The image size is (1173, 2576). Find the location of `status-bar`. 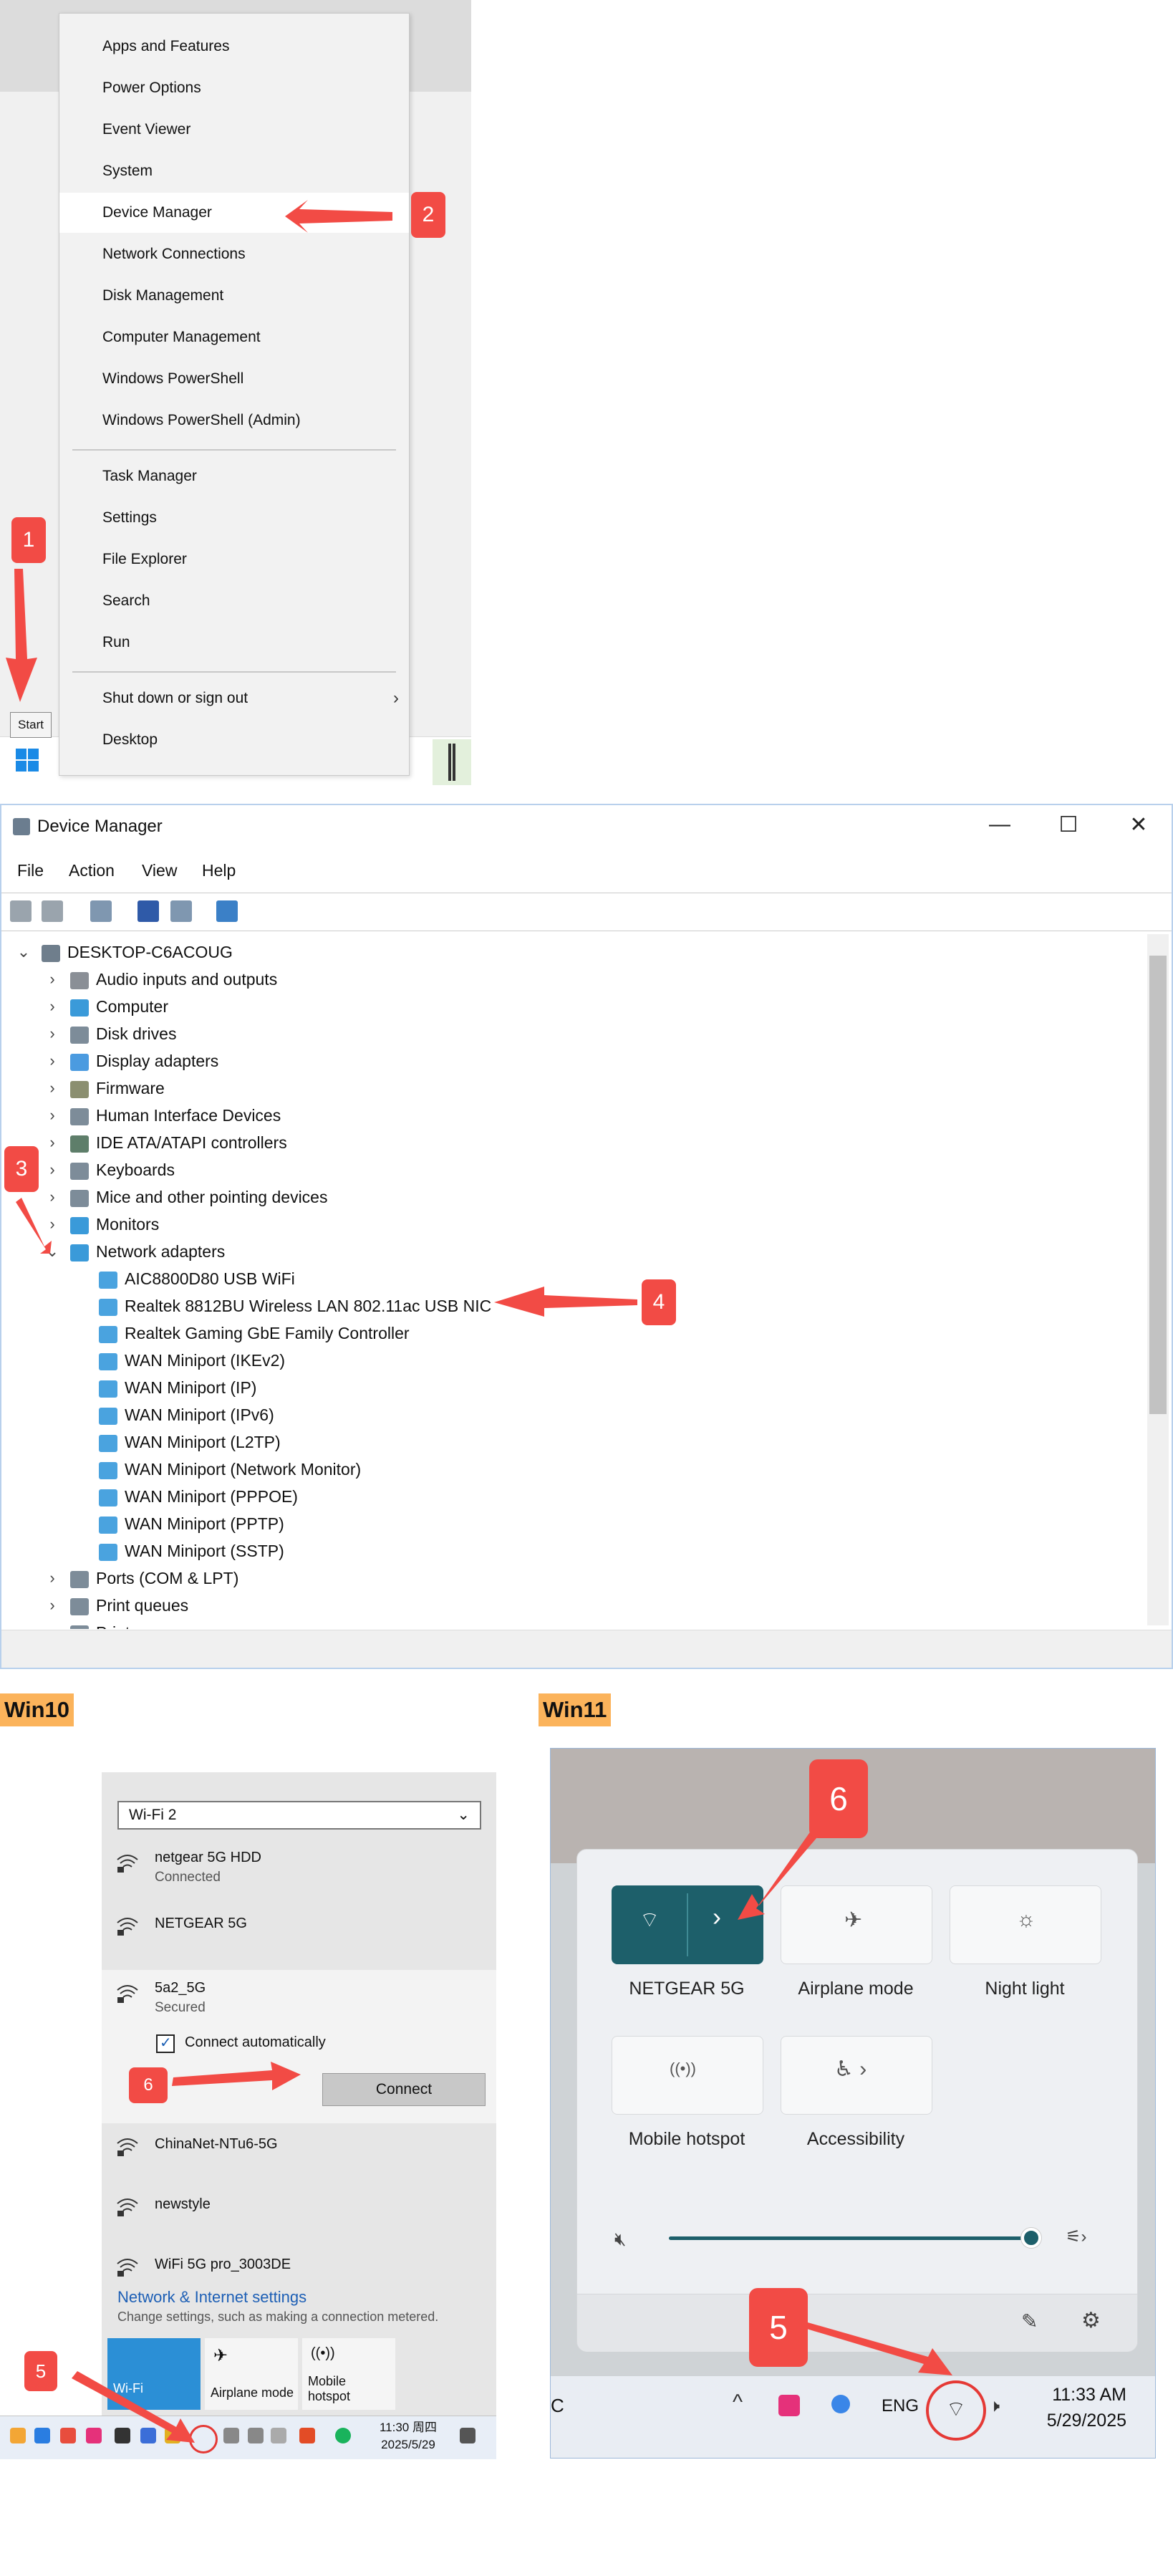

status-bar is located at coordinates (586, 1649).